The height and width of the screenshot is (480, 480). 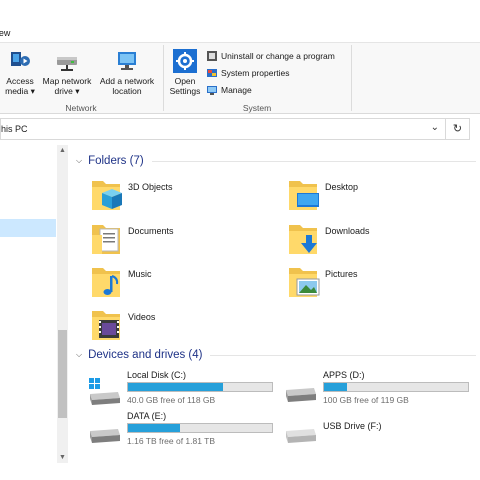 What do you see at coordinates (147, 416) in the screenshot?
I see `drive-name: DATA (E:)` at bounding box center [147, 416].